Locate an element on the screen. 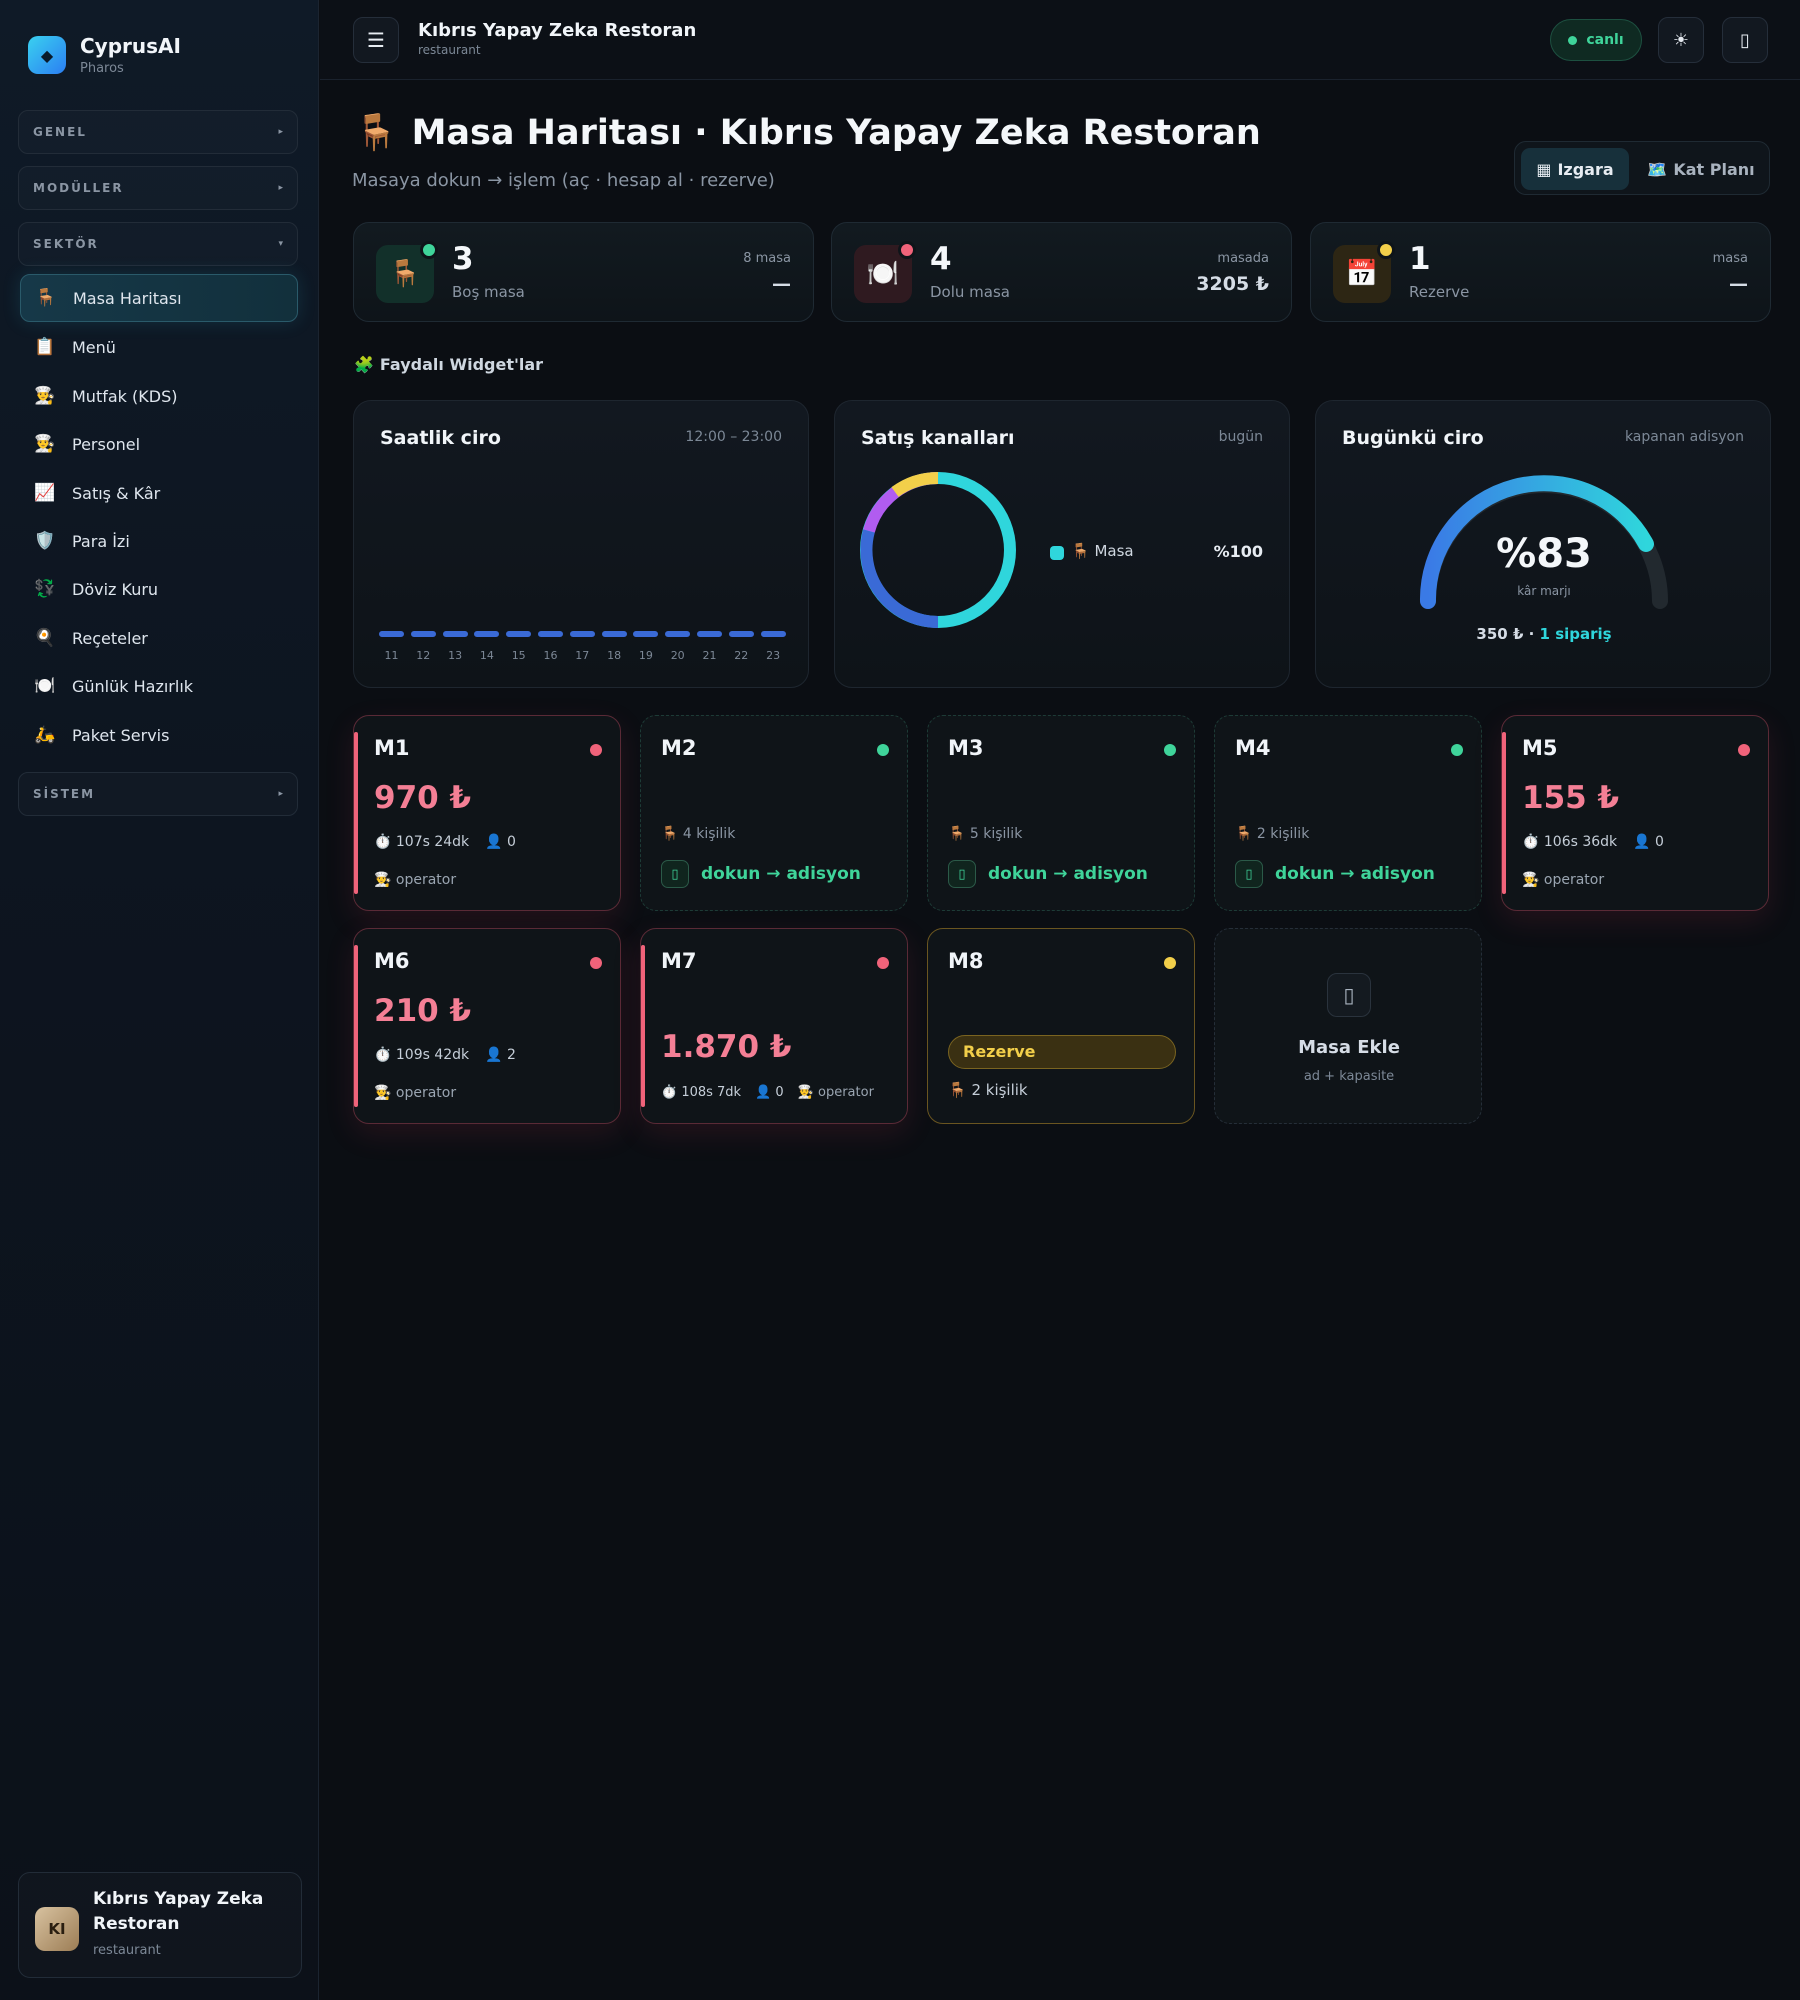 The height and width of the screenshot is (2000, 1800). brand: ◆ CyprusAI Pharos is located at coordinates (104, 55).